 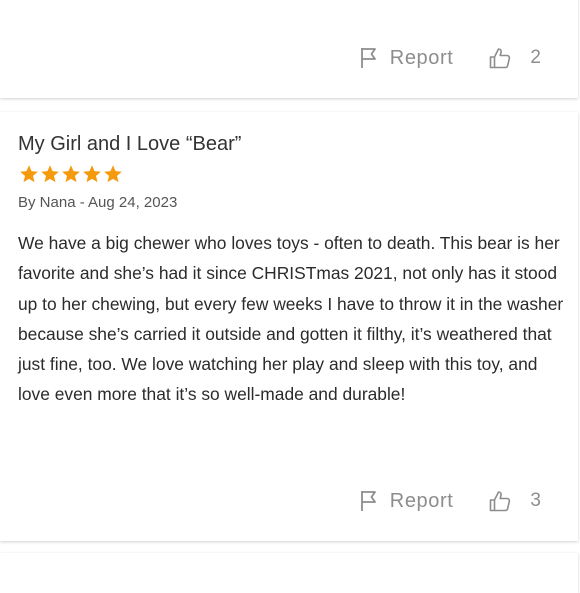 I want to click on like-button: 2, so click(x=515, y=58).